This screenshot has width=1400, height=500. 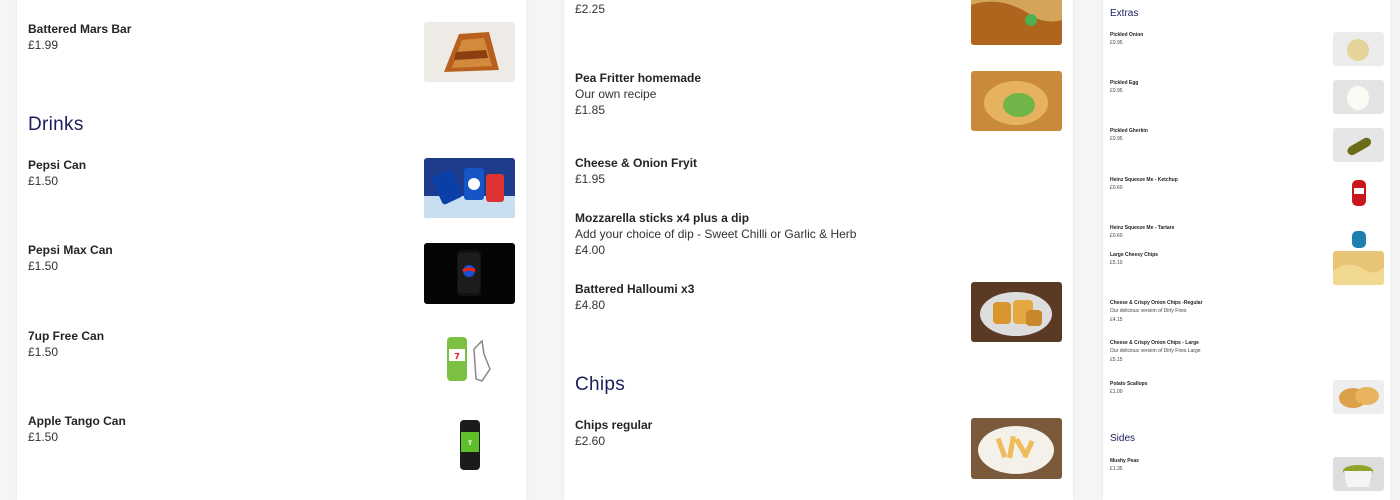 I want to click on item-price: £2.60, so click(x=590, y=441).